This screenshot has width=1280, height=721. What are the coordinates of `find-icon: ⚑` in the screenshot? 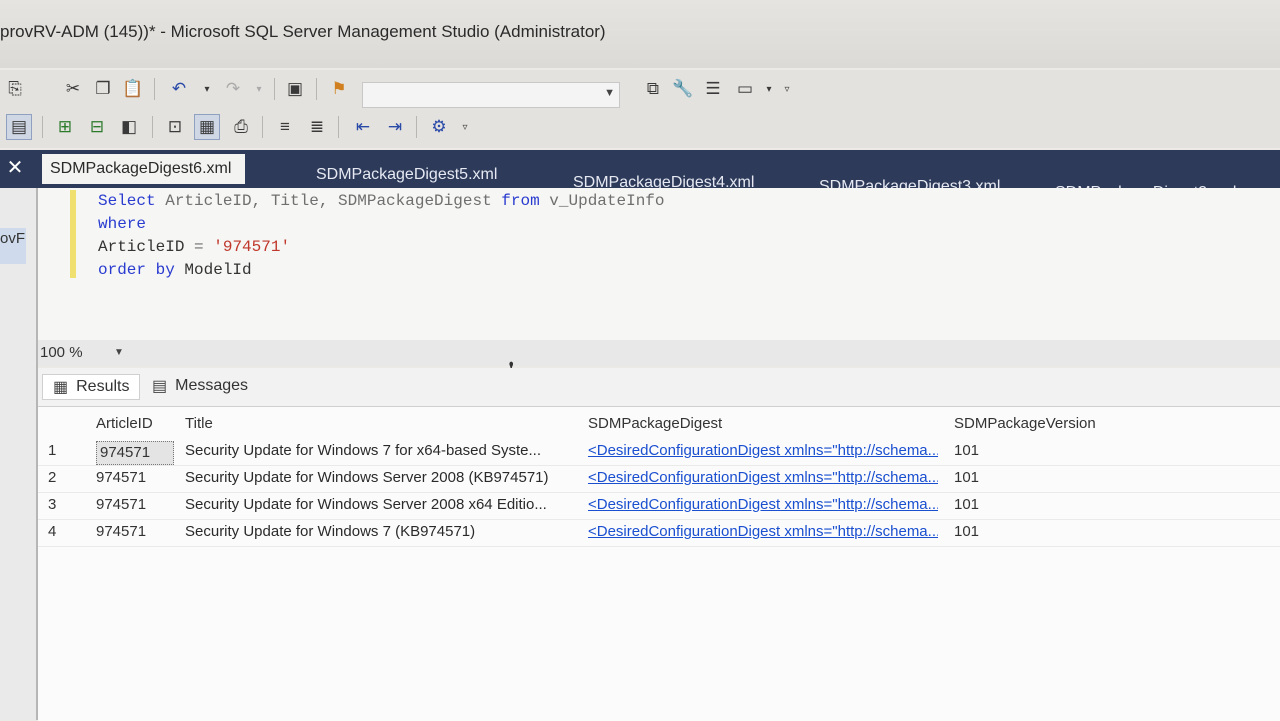 It's located at (339, 89).